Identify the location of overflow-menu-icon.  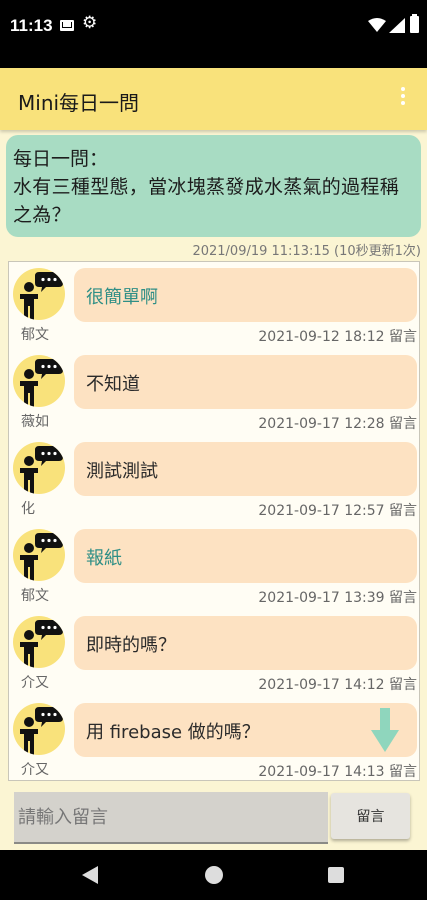
(403, 99).